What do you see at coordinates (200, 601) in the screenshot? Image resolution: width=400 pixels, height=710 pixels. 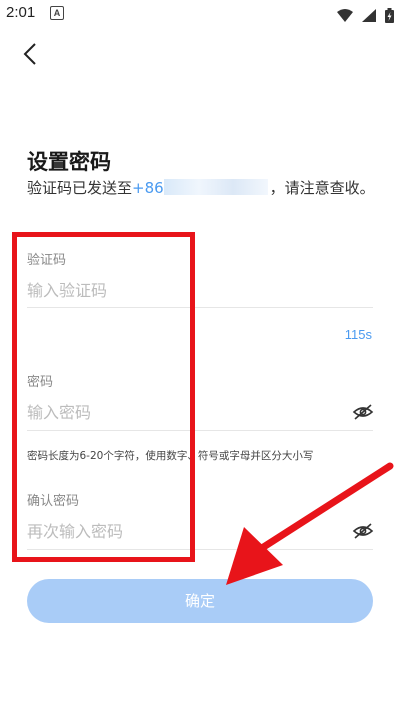 I see `confirm-button: 确定` at bounding box center [200, 601].